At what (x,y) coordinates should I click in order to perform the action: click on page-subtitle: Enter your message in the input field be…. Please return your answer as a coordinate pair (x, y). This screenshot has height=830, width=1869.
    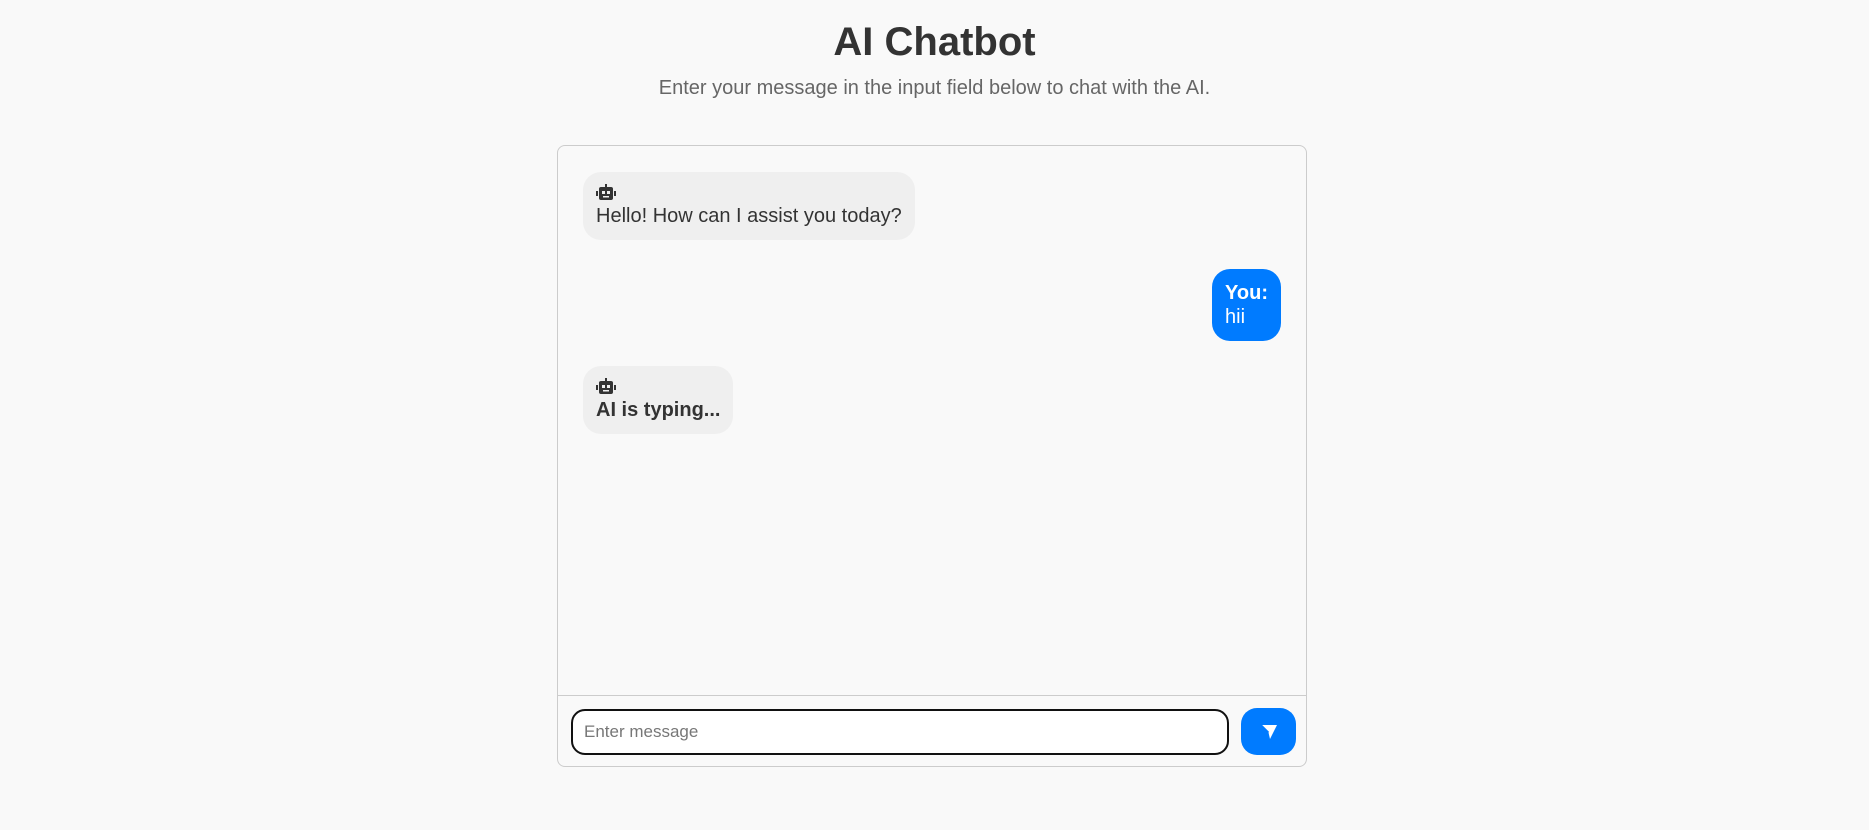
    Looking at the image, I should click on (934, 88).